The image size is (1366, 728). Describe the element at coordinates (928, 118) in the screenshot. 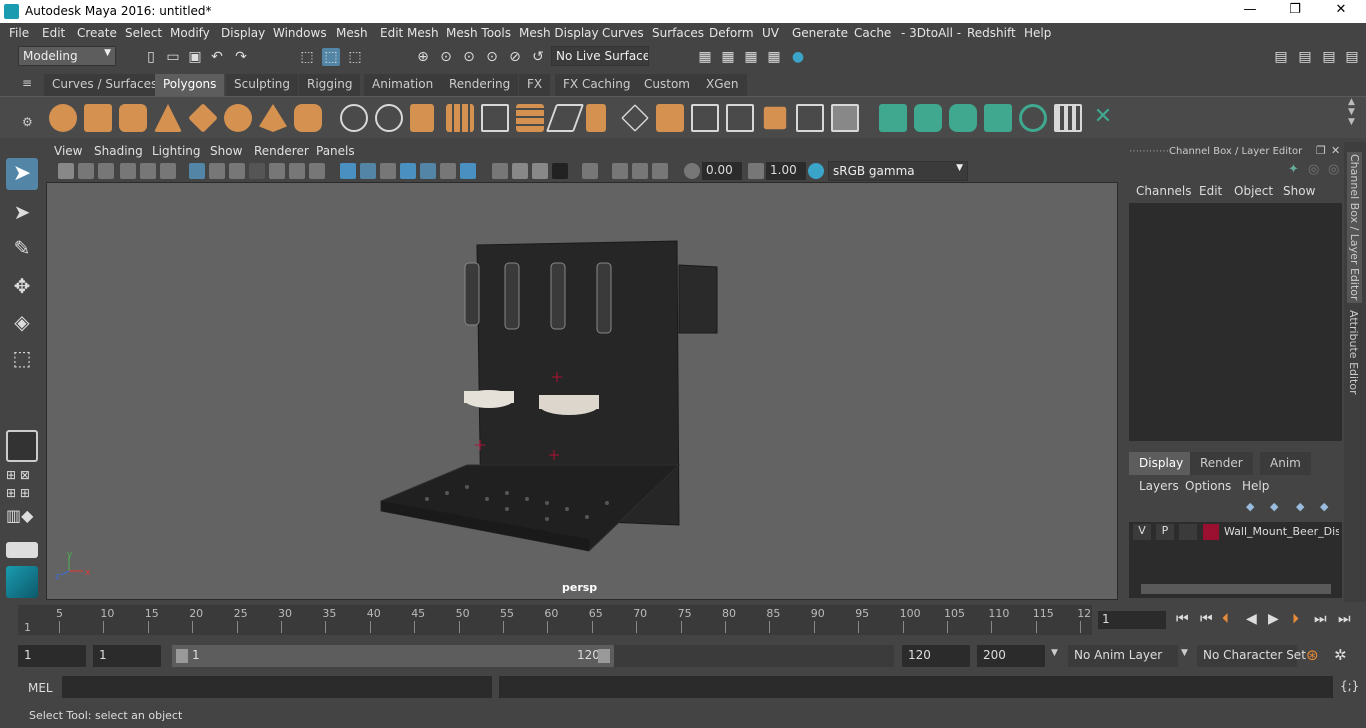

I see `uv-cylindrical-icon` at that location.